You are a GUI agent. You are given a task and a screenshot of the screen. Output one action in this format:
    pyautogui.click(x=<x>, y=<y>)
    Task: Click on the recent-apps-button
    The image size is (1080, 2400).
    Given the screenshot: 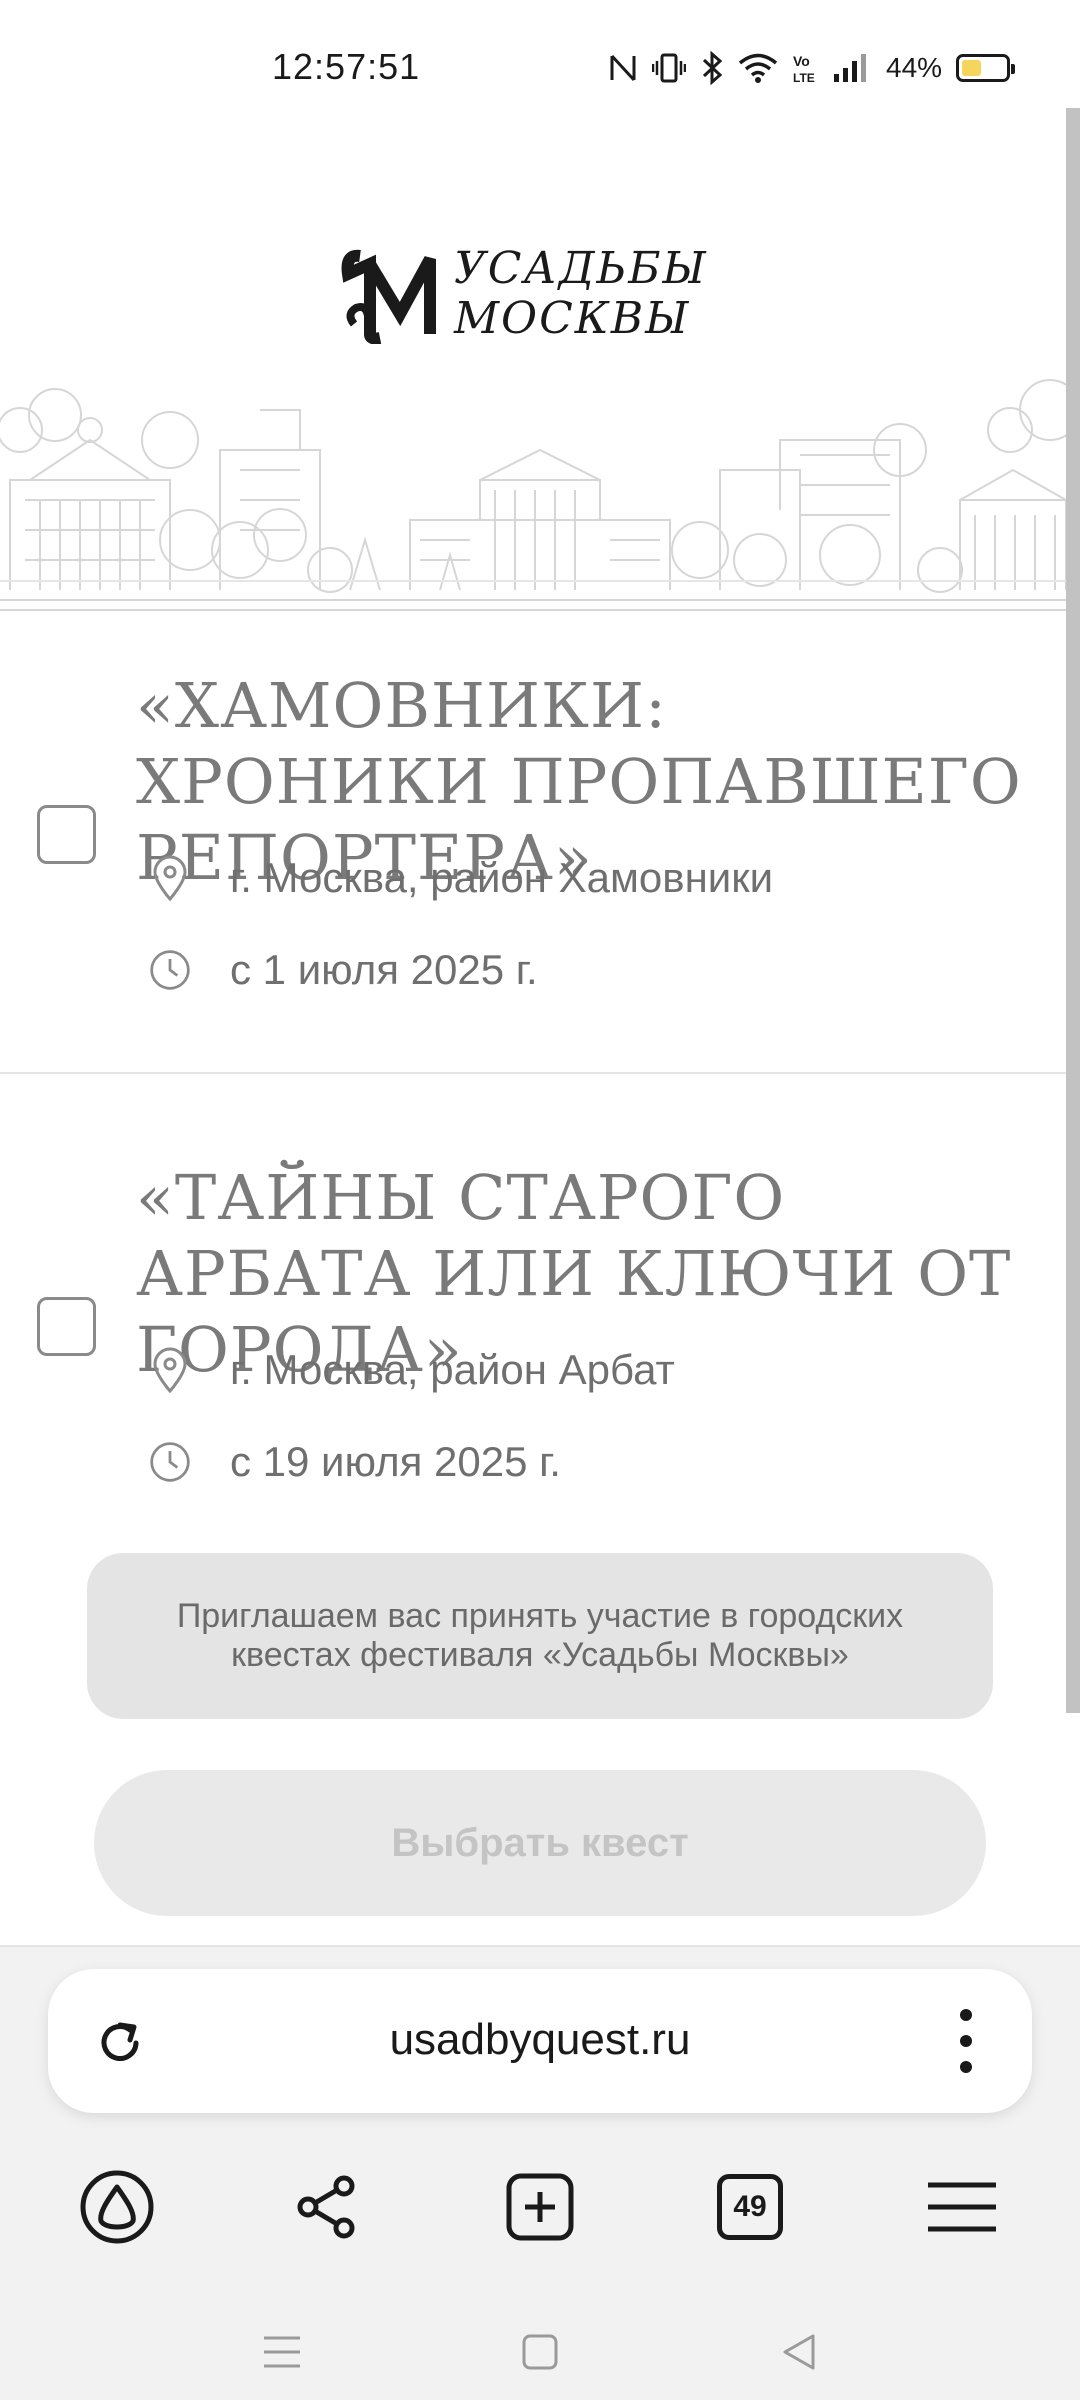 What is the action you would take?
    pyautogui.click(x=282, y=2352)
    